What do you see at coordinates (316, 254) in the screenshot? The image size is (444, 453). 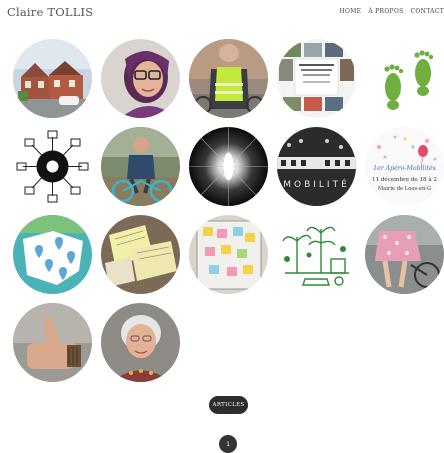 I see `post-thumb-green-city` at bounding box center [316, 254].